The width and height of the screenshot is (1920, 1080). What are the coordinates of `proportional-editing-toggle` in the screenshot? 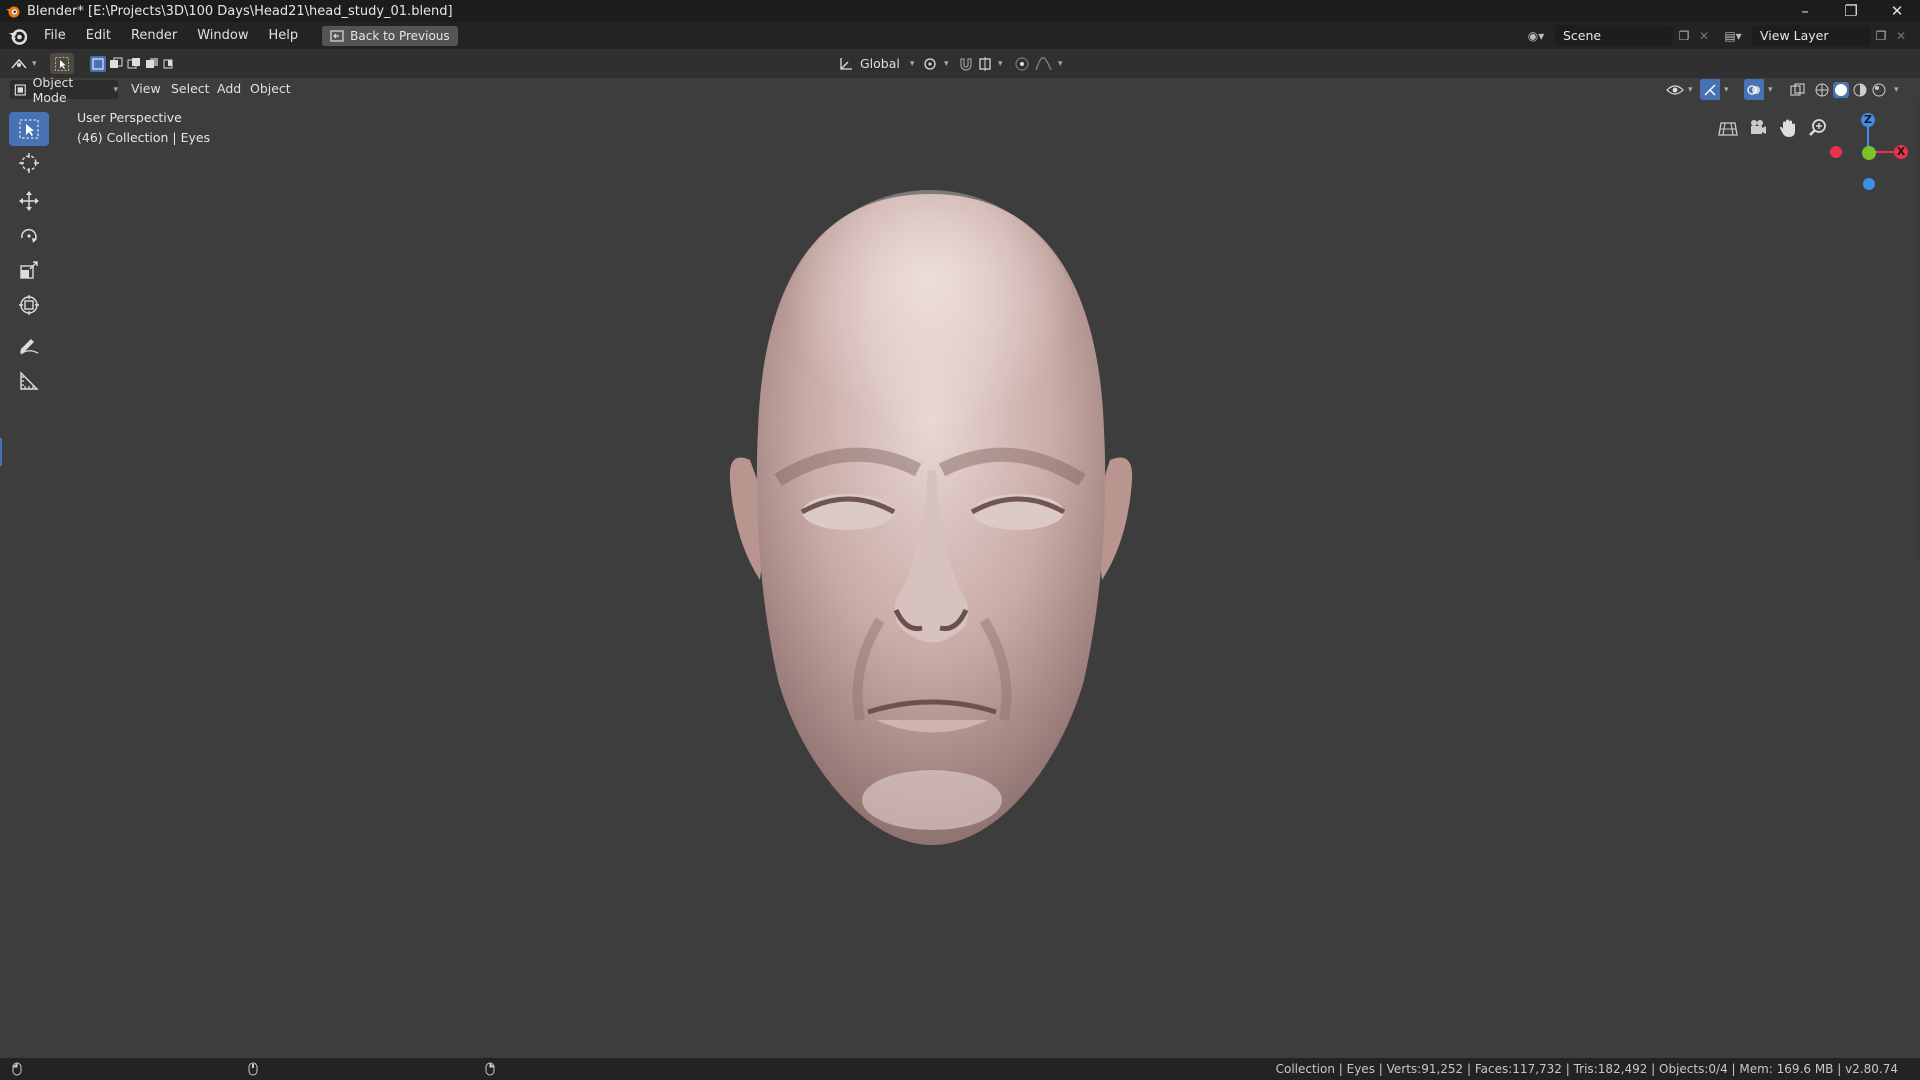 It's located at (1022, 63).